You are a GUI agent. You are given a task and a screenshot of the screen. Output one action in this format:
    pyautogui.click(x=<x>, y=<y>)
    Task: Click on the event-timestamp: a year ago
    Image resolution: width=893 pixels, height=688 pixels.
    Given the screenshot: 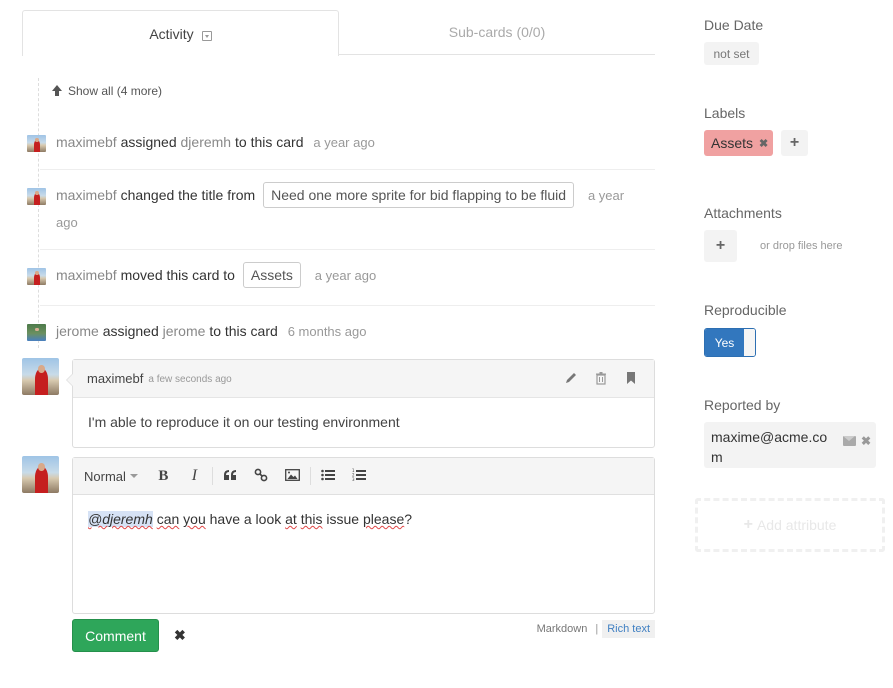 What is the action you would take?
    pyautogui.click(x=344, y=142)
    